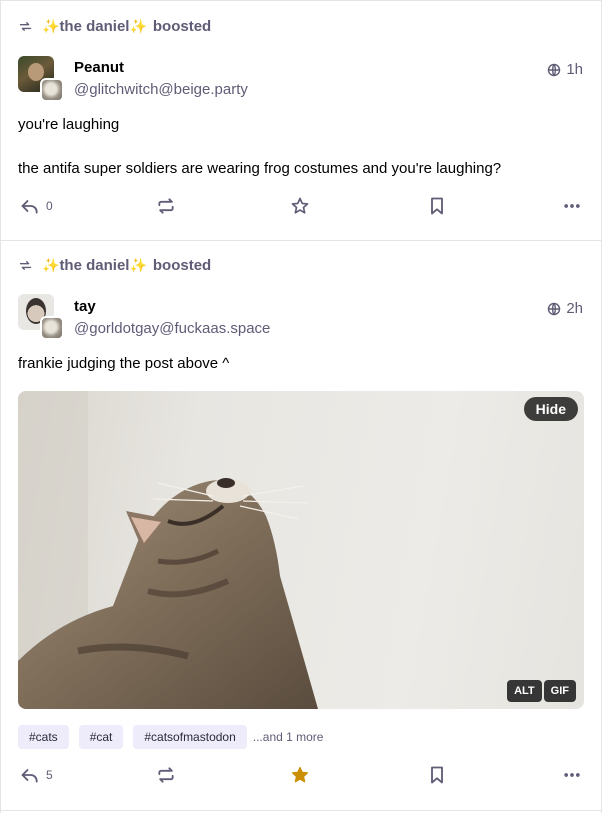 The height and width of the screenshot is (813, 602). What do you see at coordinates (85, 306) in the screenshot?
I see `display-name: tay` at bounding box center [85, 306].